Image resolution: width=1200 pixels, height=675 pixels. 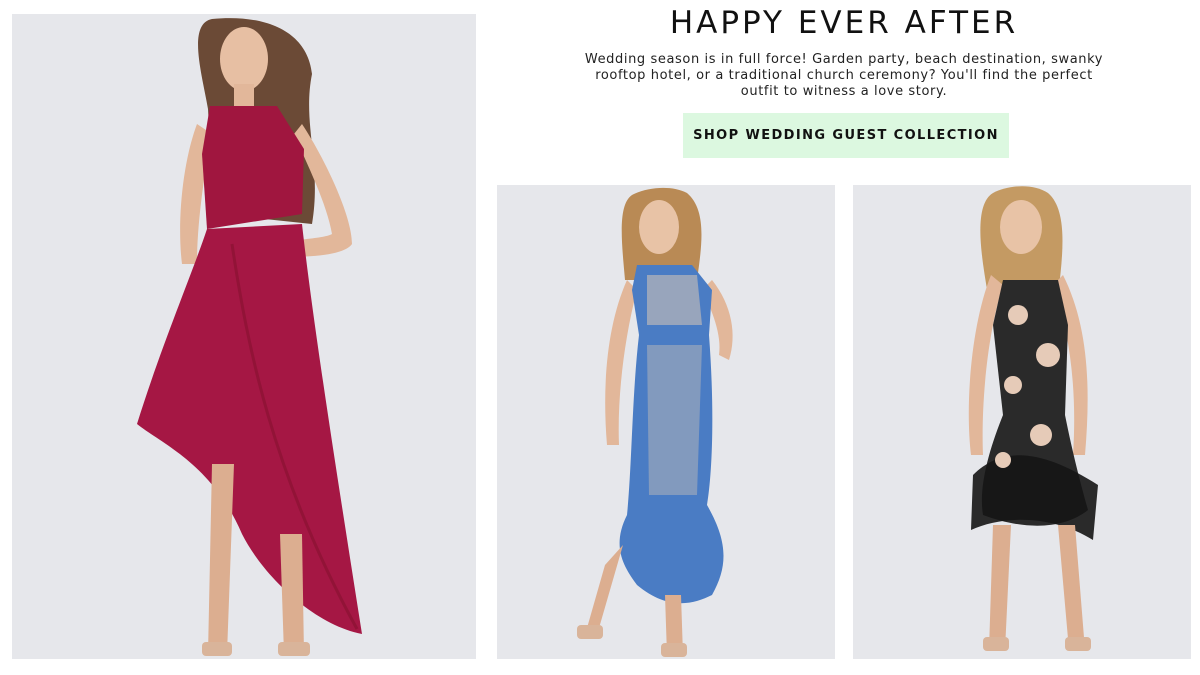 What do you see at coordinates (846, 135) in the screenshot?
I see `shop-wedding-guest-collection-button: SHOP WEDDING GUEST COLLECTION` at bounding box center [846, 135].